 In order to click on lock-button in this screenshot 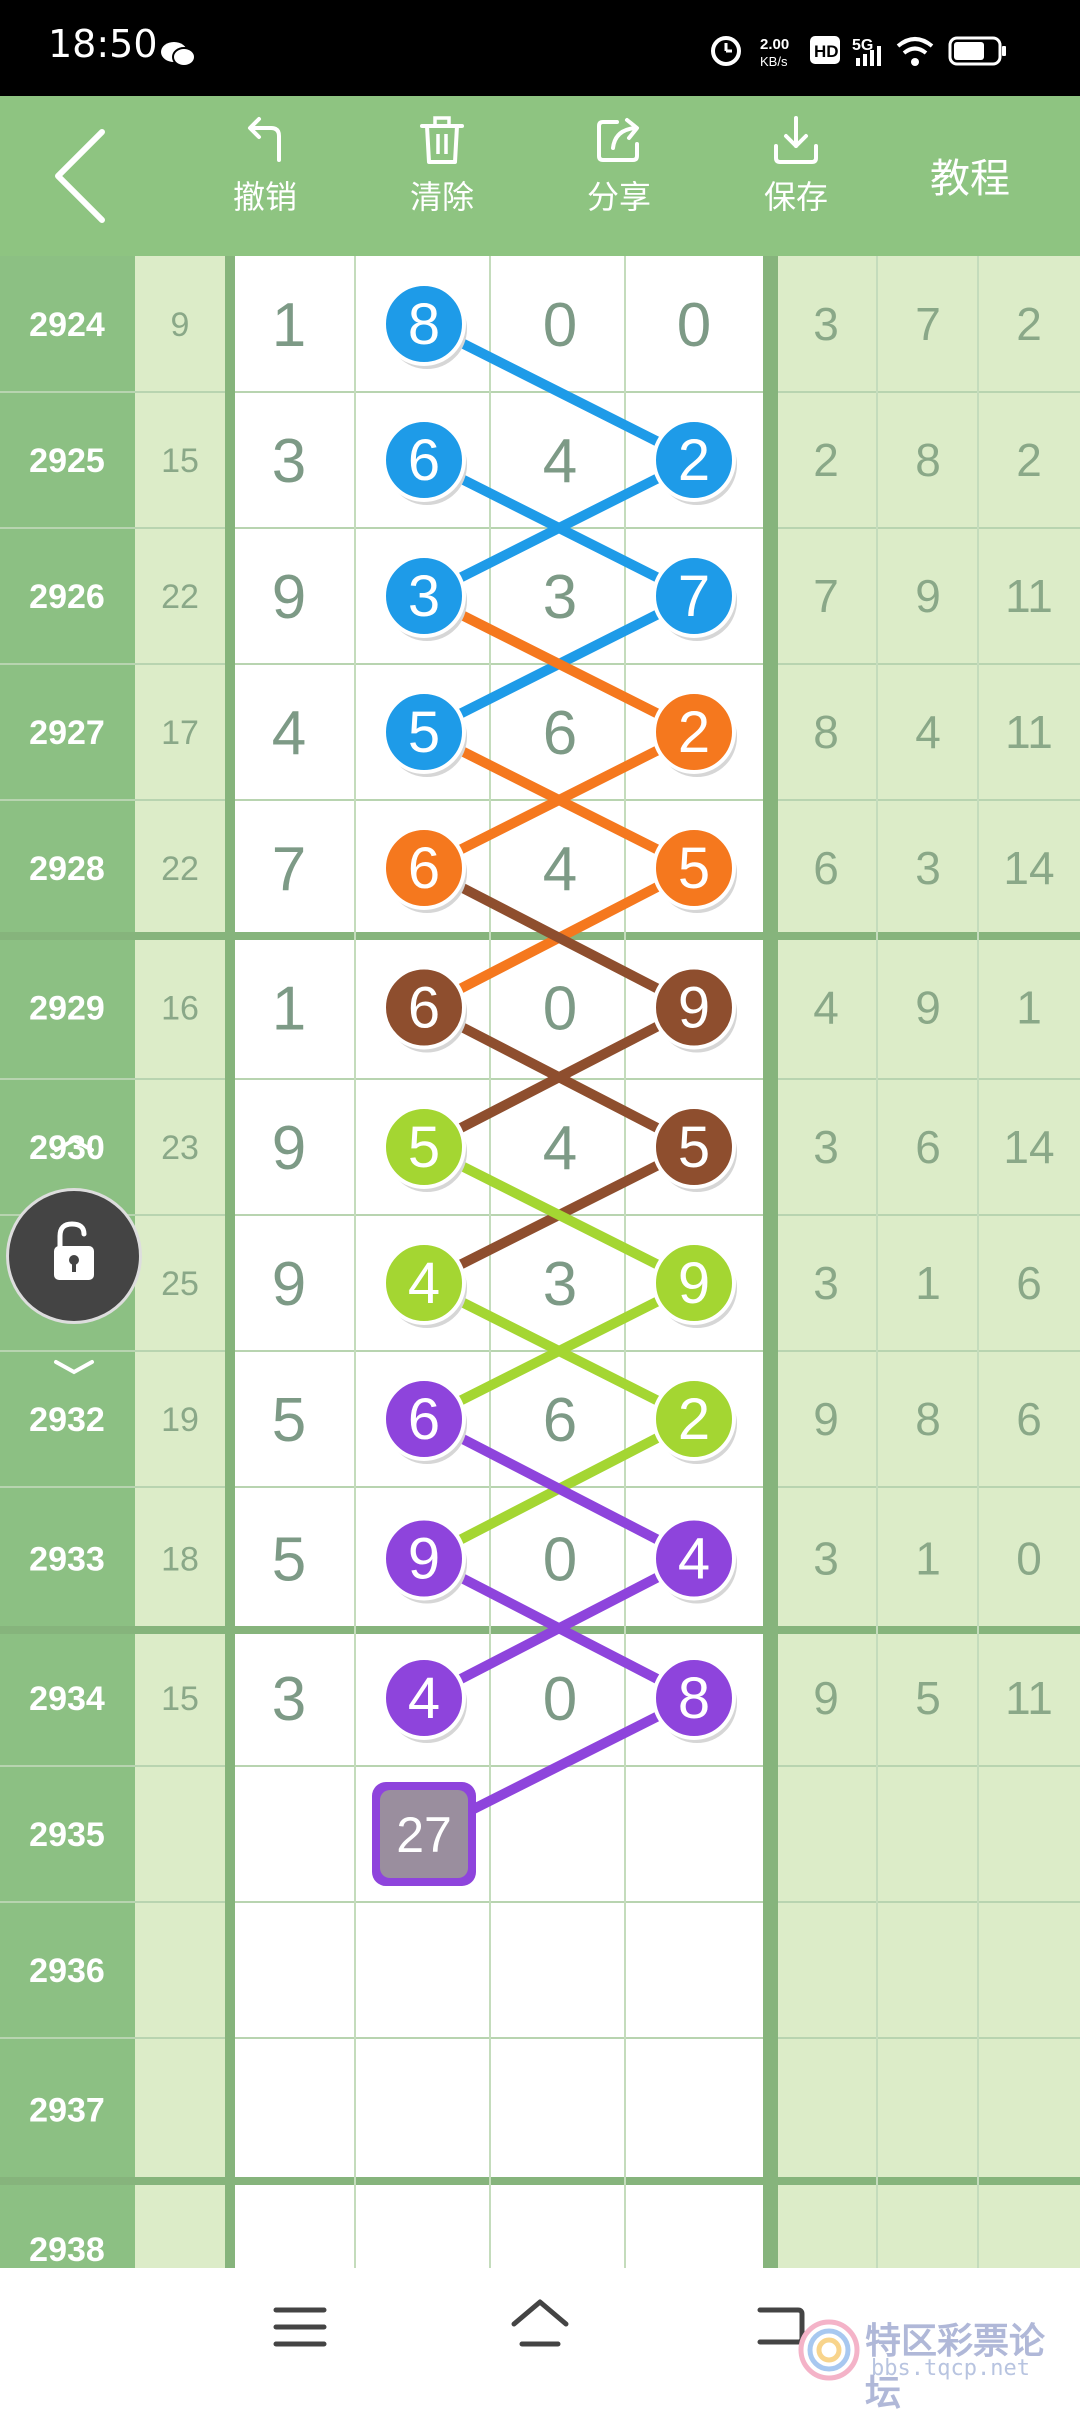, I will do `click(74, 1256)`.